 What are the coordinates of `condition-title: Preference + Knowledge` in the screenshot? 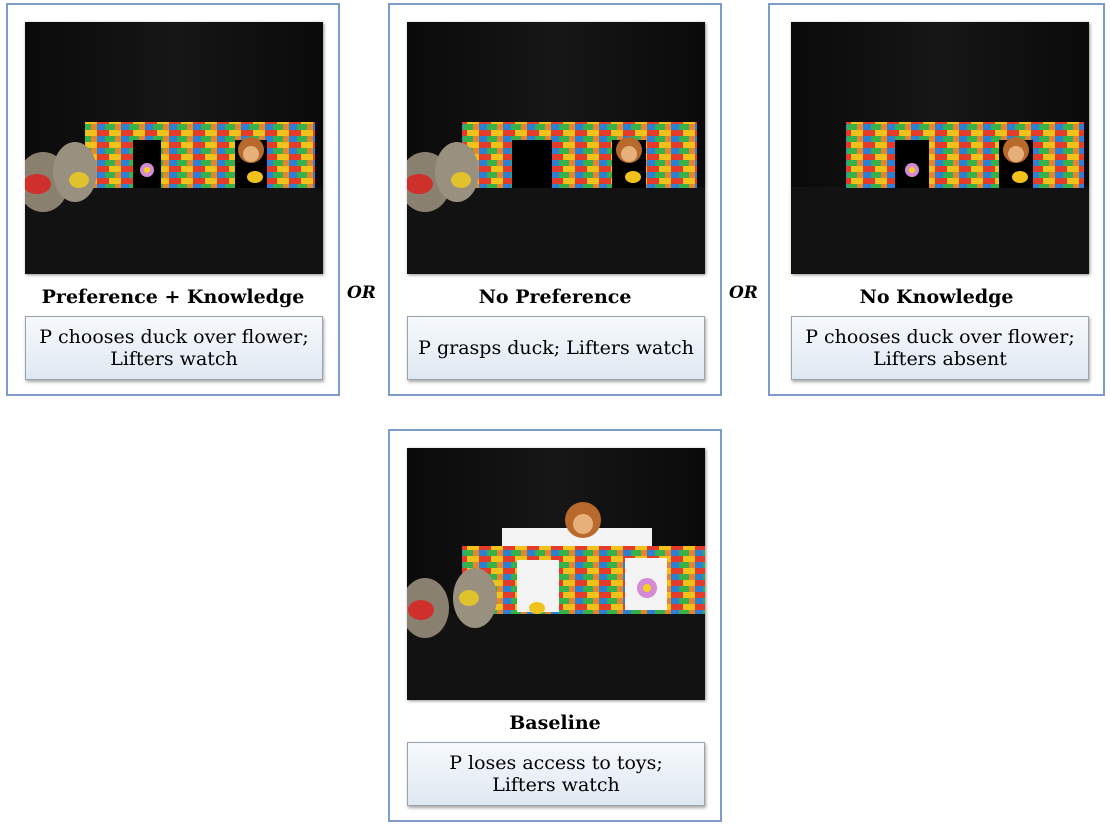 It's located at (173, 297).